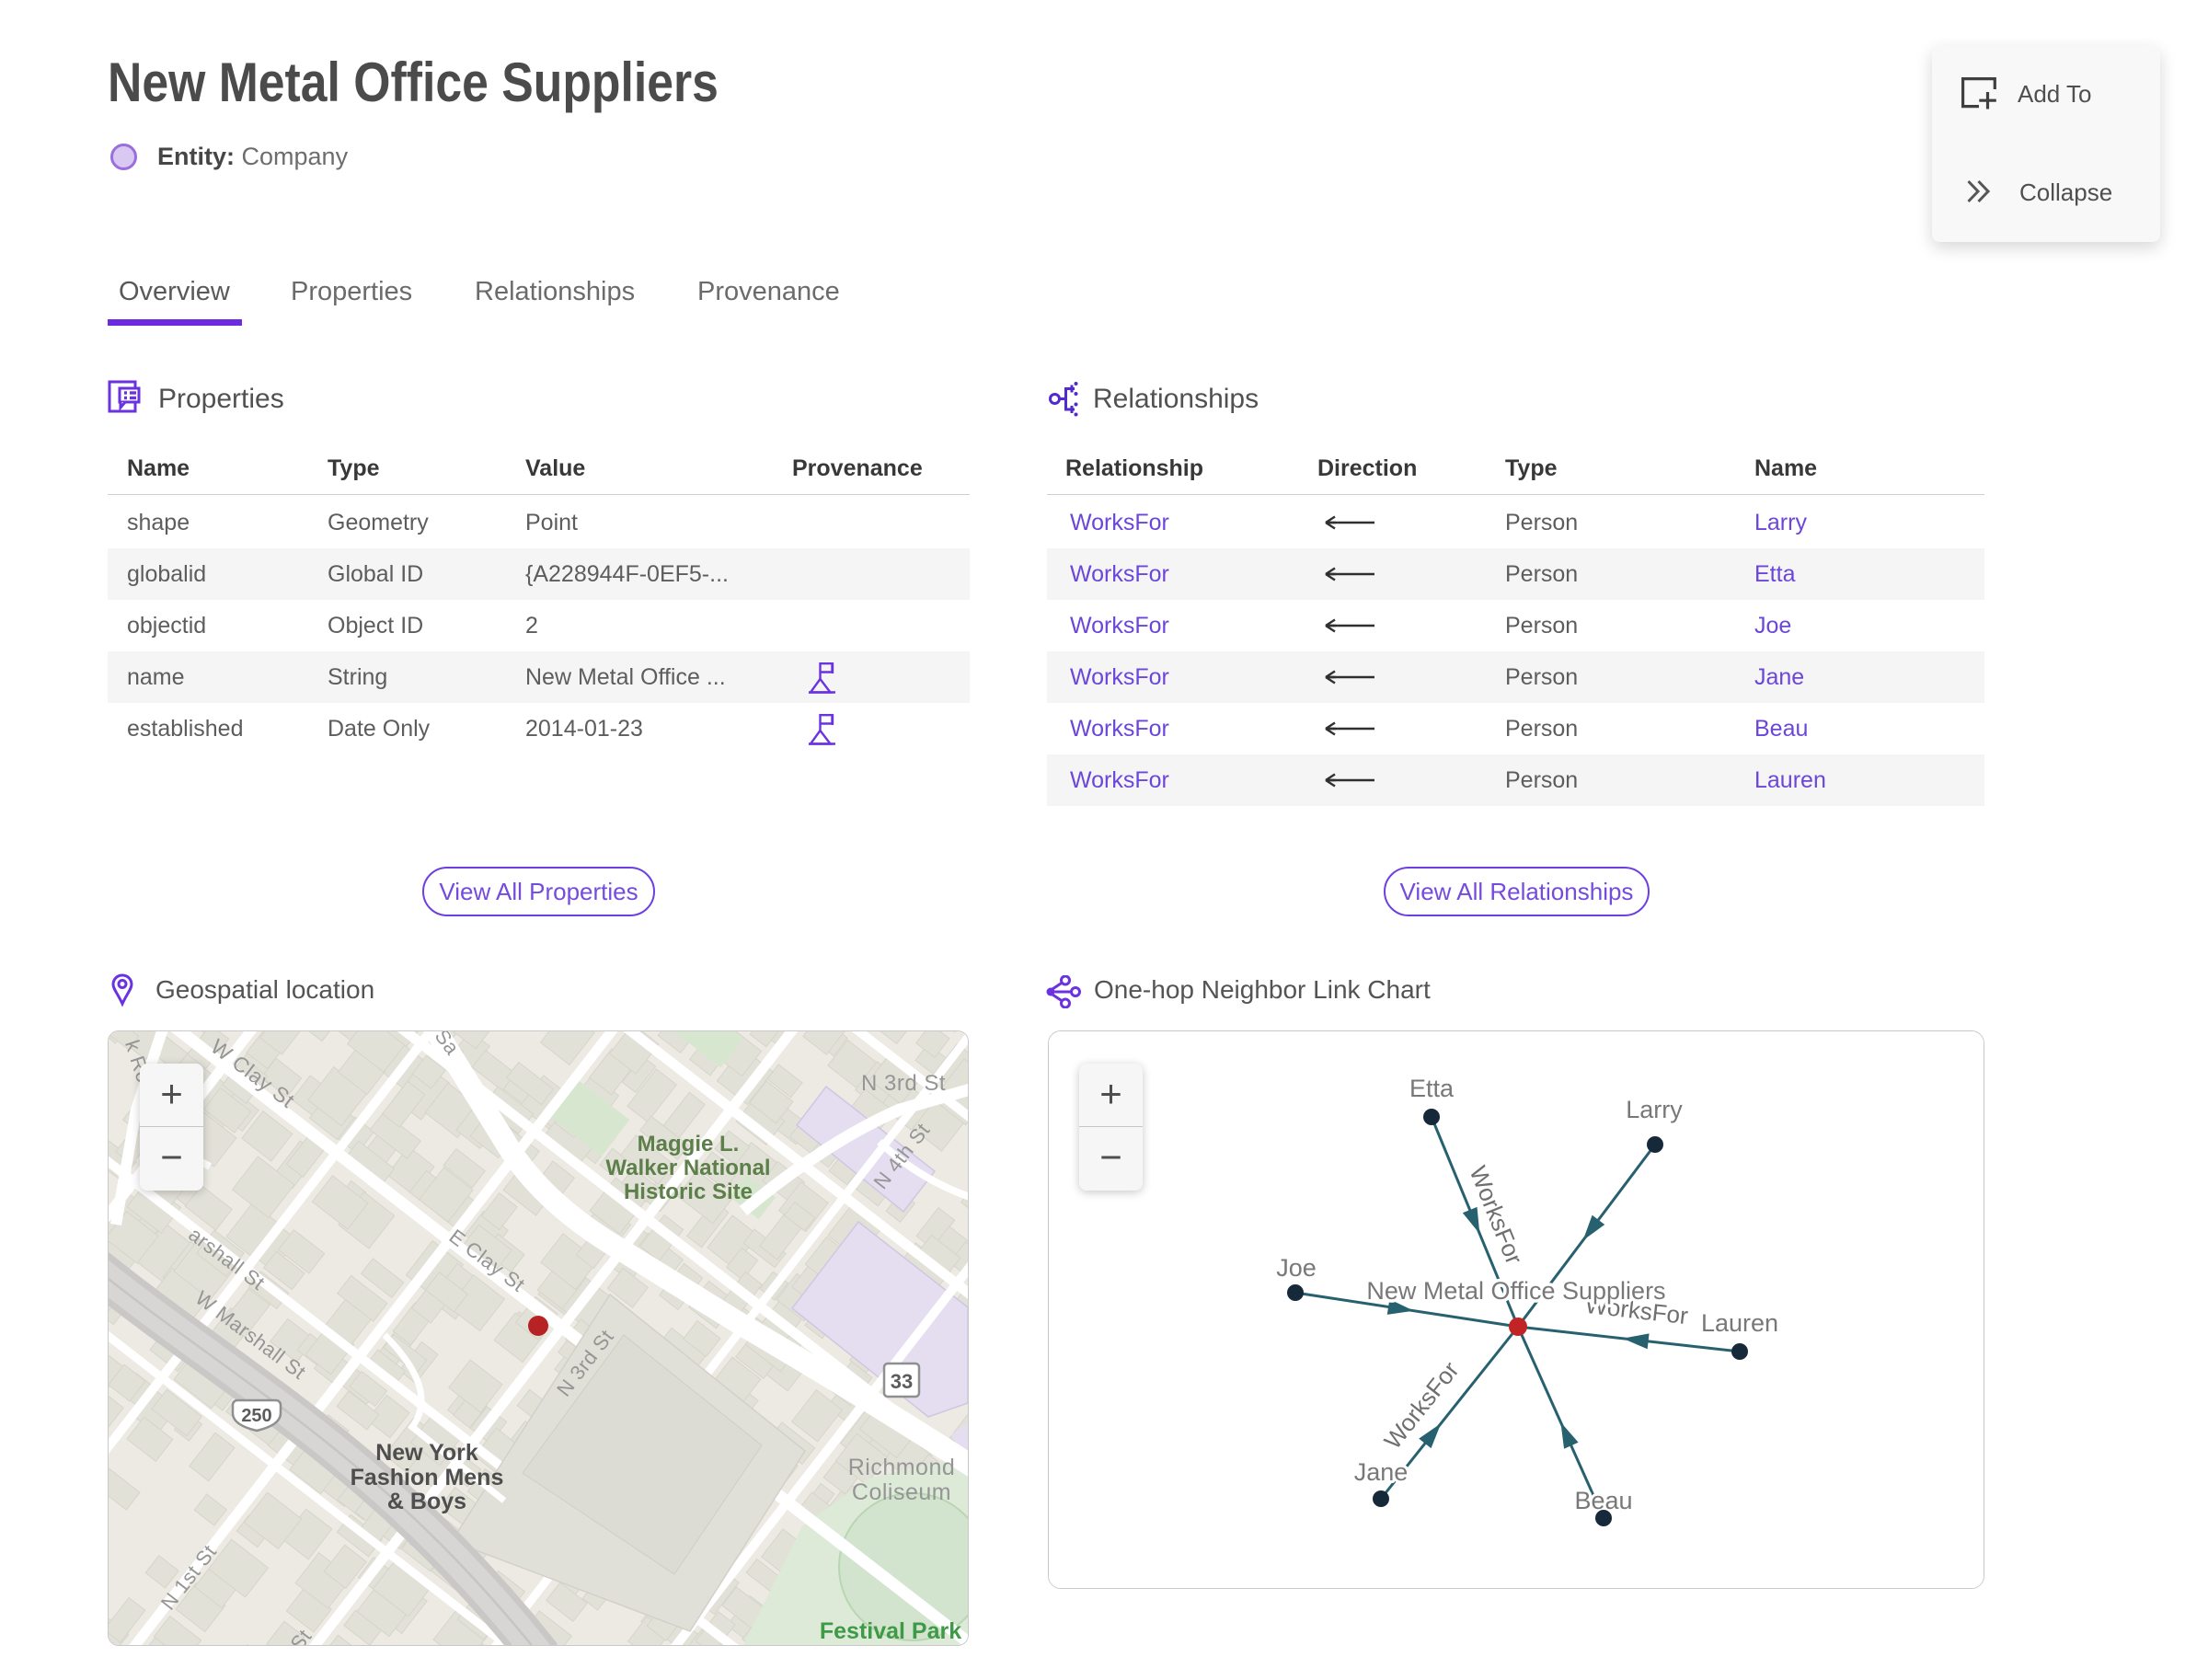  I want to click on svg-text: Joe, so click(1296, 1268).